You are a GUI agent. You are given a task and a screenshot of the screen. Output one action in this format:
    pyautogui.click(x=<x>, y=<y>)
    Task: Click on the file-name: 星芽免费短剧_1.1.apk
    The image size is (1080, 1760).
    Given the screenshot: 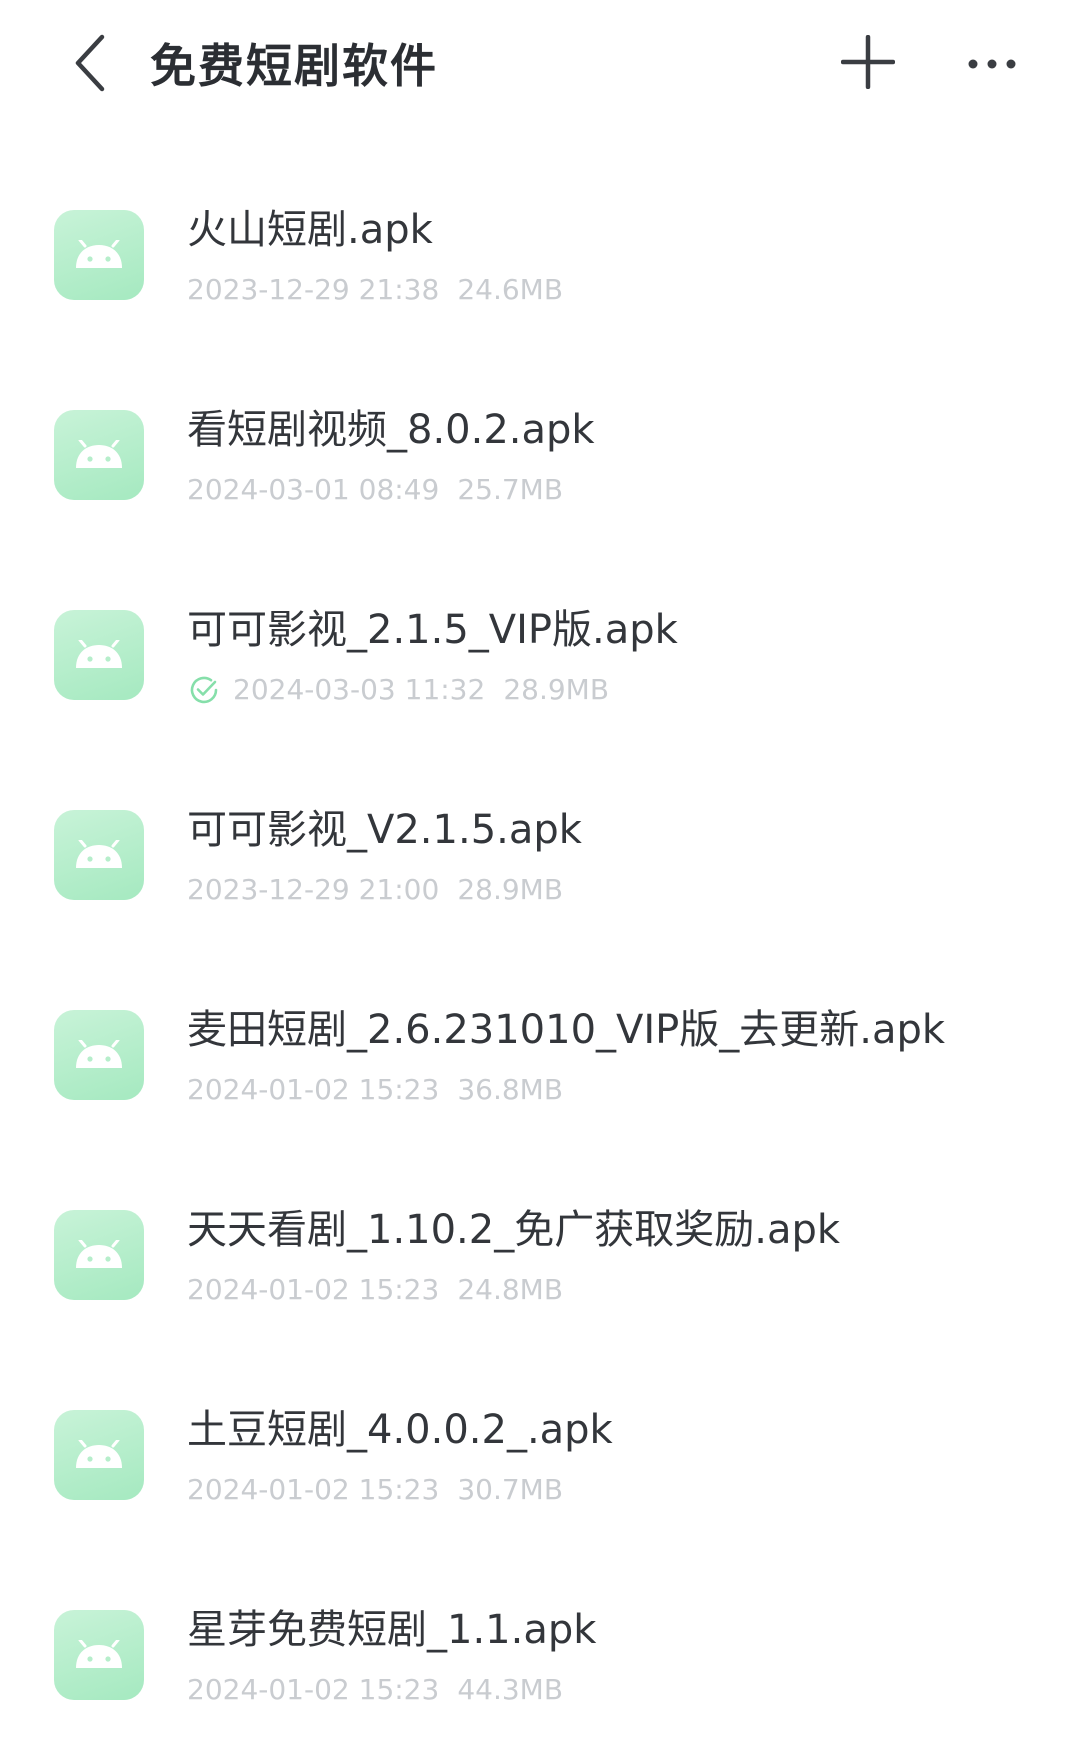 What is the action you would take?
    pyautogui.click(x=392, y=1630)
    